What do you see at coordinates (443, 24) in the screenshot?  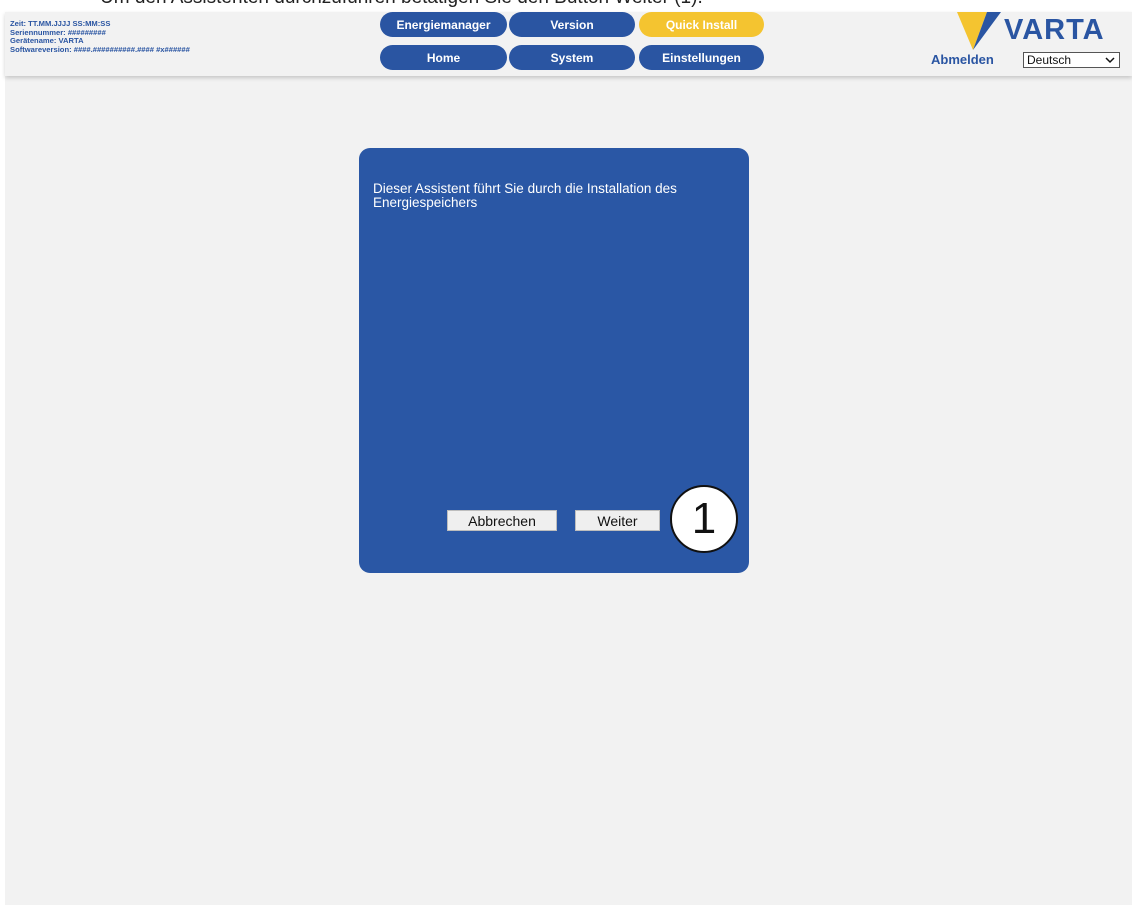 I see `nav-energiemanager-button: Energiemanager` at bounding box center [443, 24].